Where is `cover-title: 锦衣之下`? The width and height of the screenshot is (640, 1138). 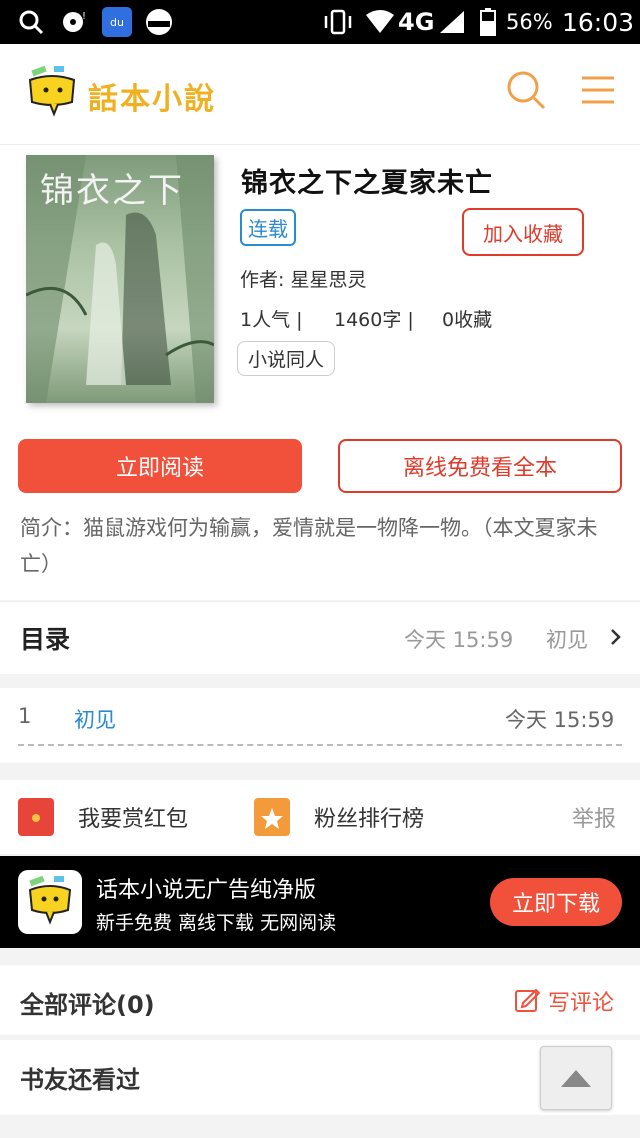
cover-title: 锦衣之下 is located at coordinates (112, 191).